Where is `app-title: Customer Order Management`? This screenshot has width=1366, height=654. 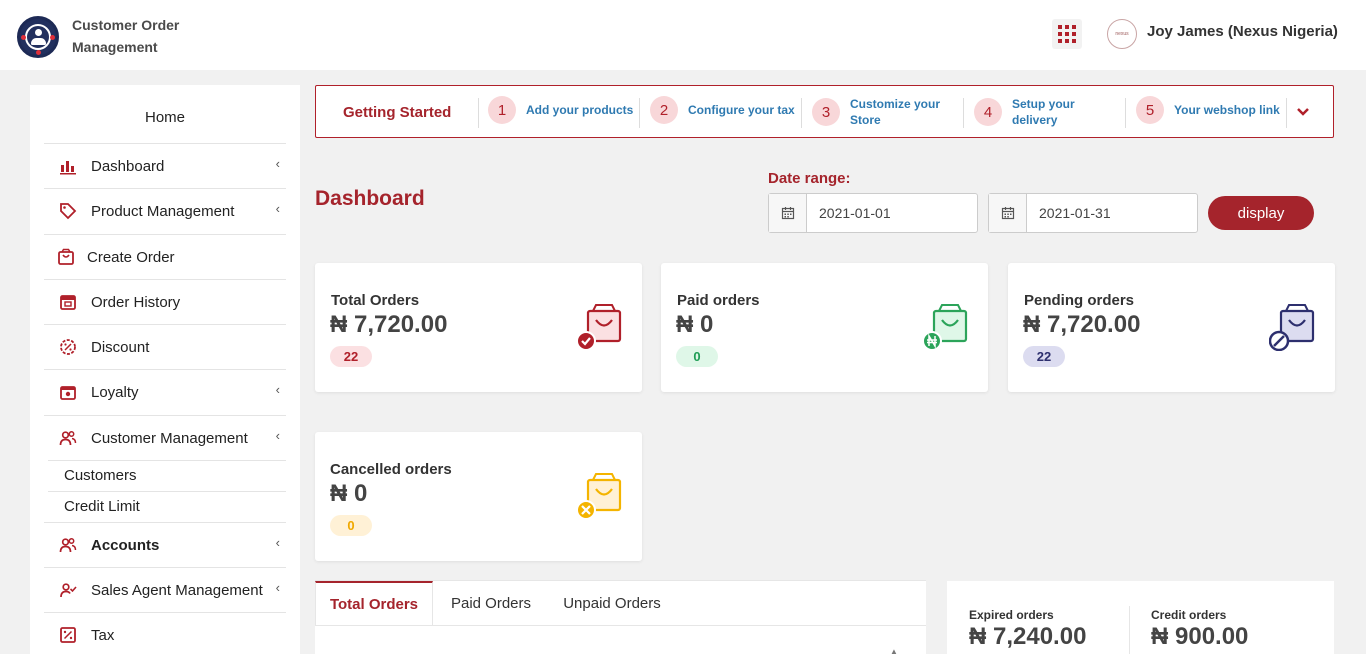 app-title: Customer Order Management is located at coordinates (126, 36).